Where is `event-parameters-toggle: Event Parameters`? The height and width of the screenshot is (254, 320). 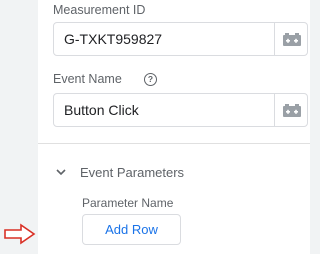
event-parameters-toggle: Event Parameters is located at coordinates (120, 172).